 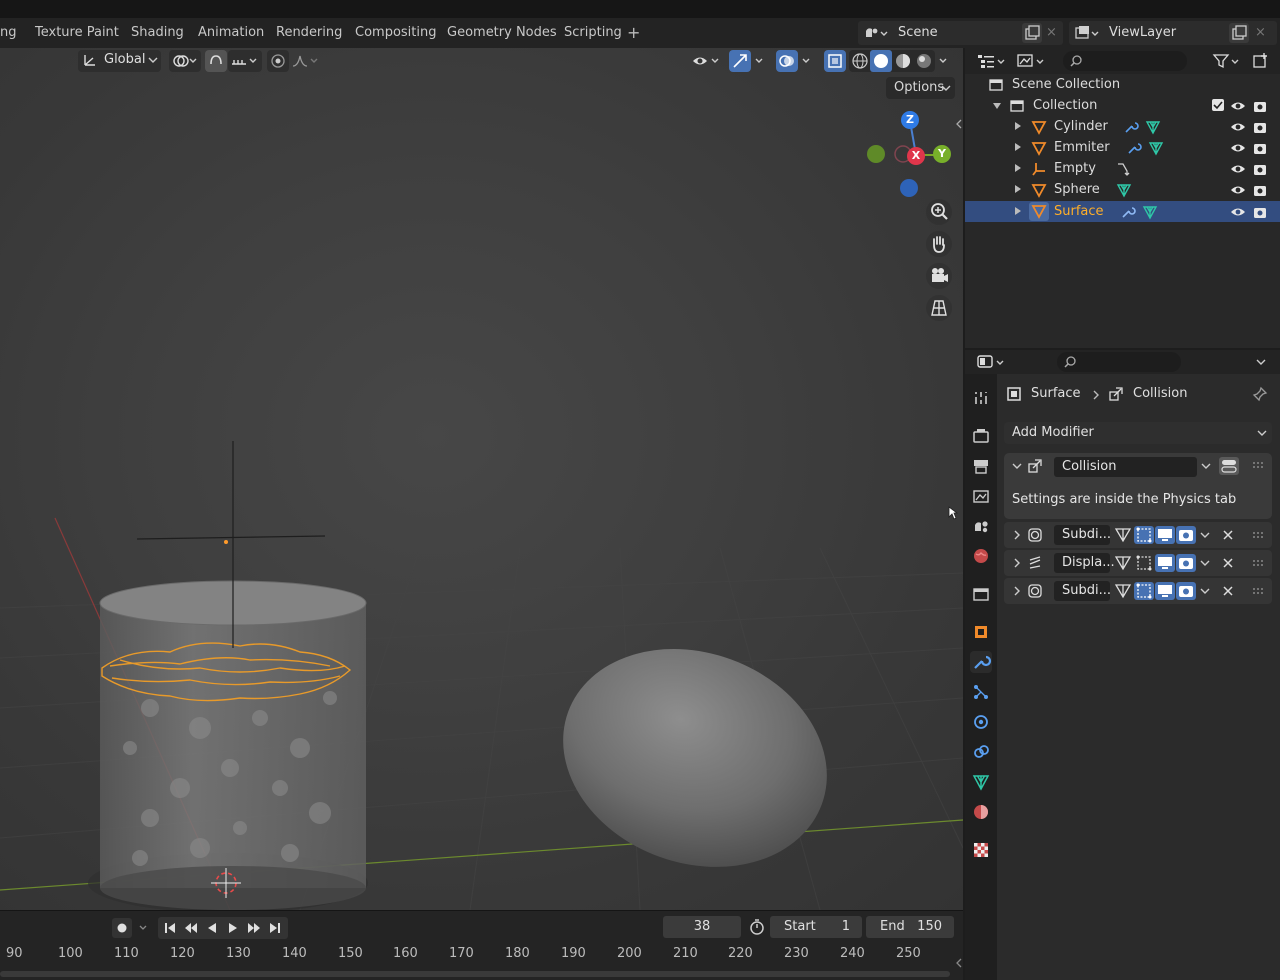 I want to click on start-frame-field: Start 1, so click(x=816, y=927).